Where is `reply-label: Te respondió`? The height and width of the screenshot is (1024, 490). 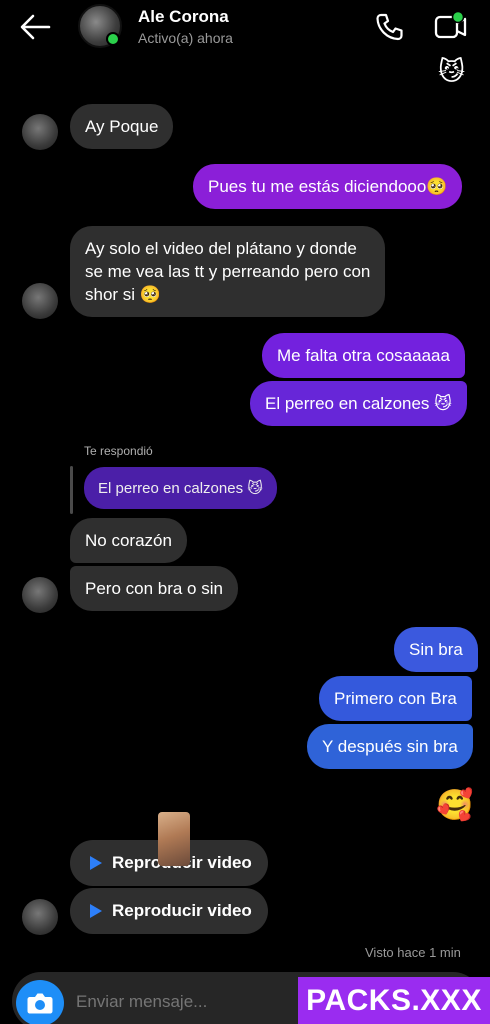 reply-label: Te respondió is located at coordinates (118, 451).